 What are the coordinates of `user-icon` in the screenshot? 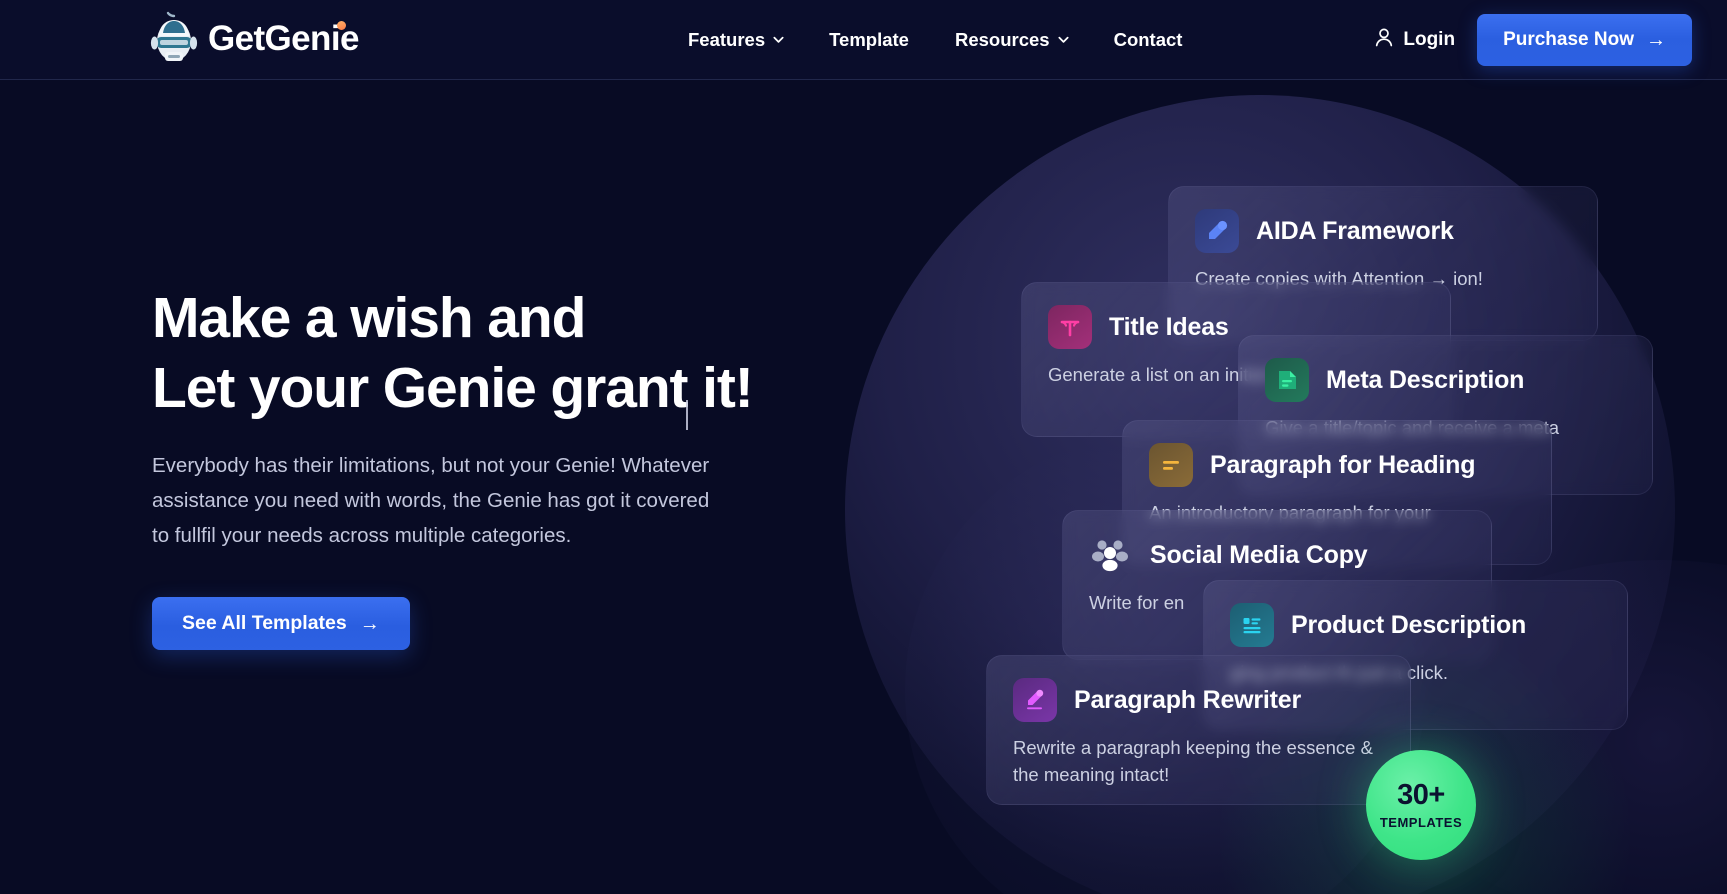 It's located at (1384, 40).